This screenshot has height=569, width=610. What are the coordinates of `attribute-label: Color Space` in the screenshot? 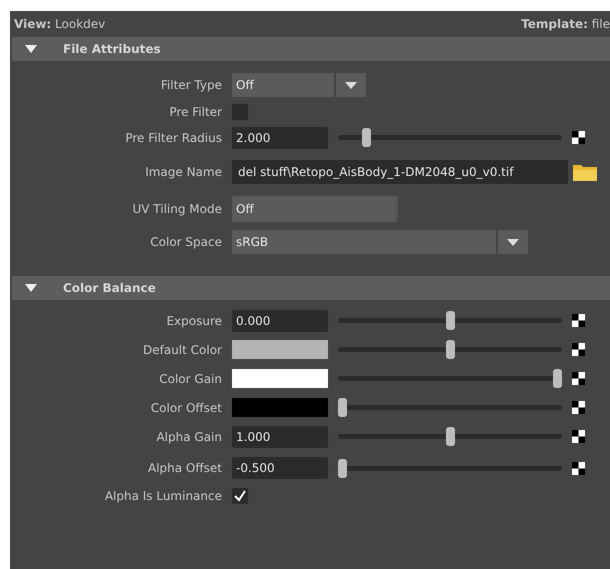 It's located at (186, 242).